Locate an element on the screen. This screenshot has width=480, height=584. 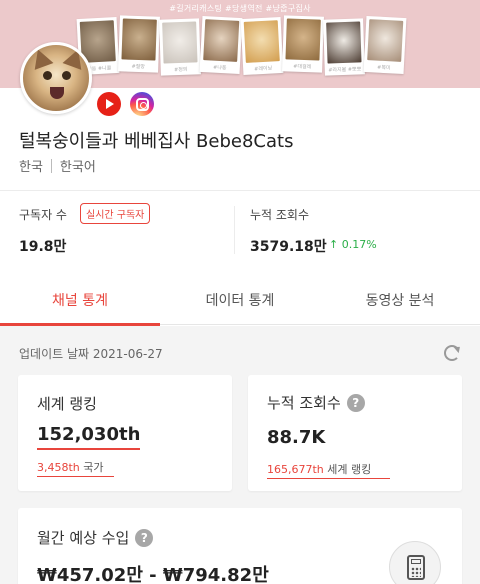
banner-cat-photo: #절망 is located at coordinates (139, 44).